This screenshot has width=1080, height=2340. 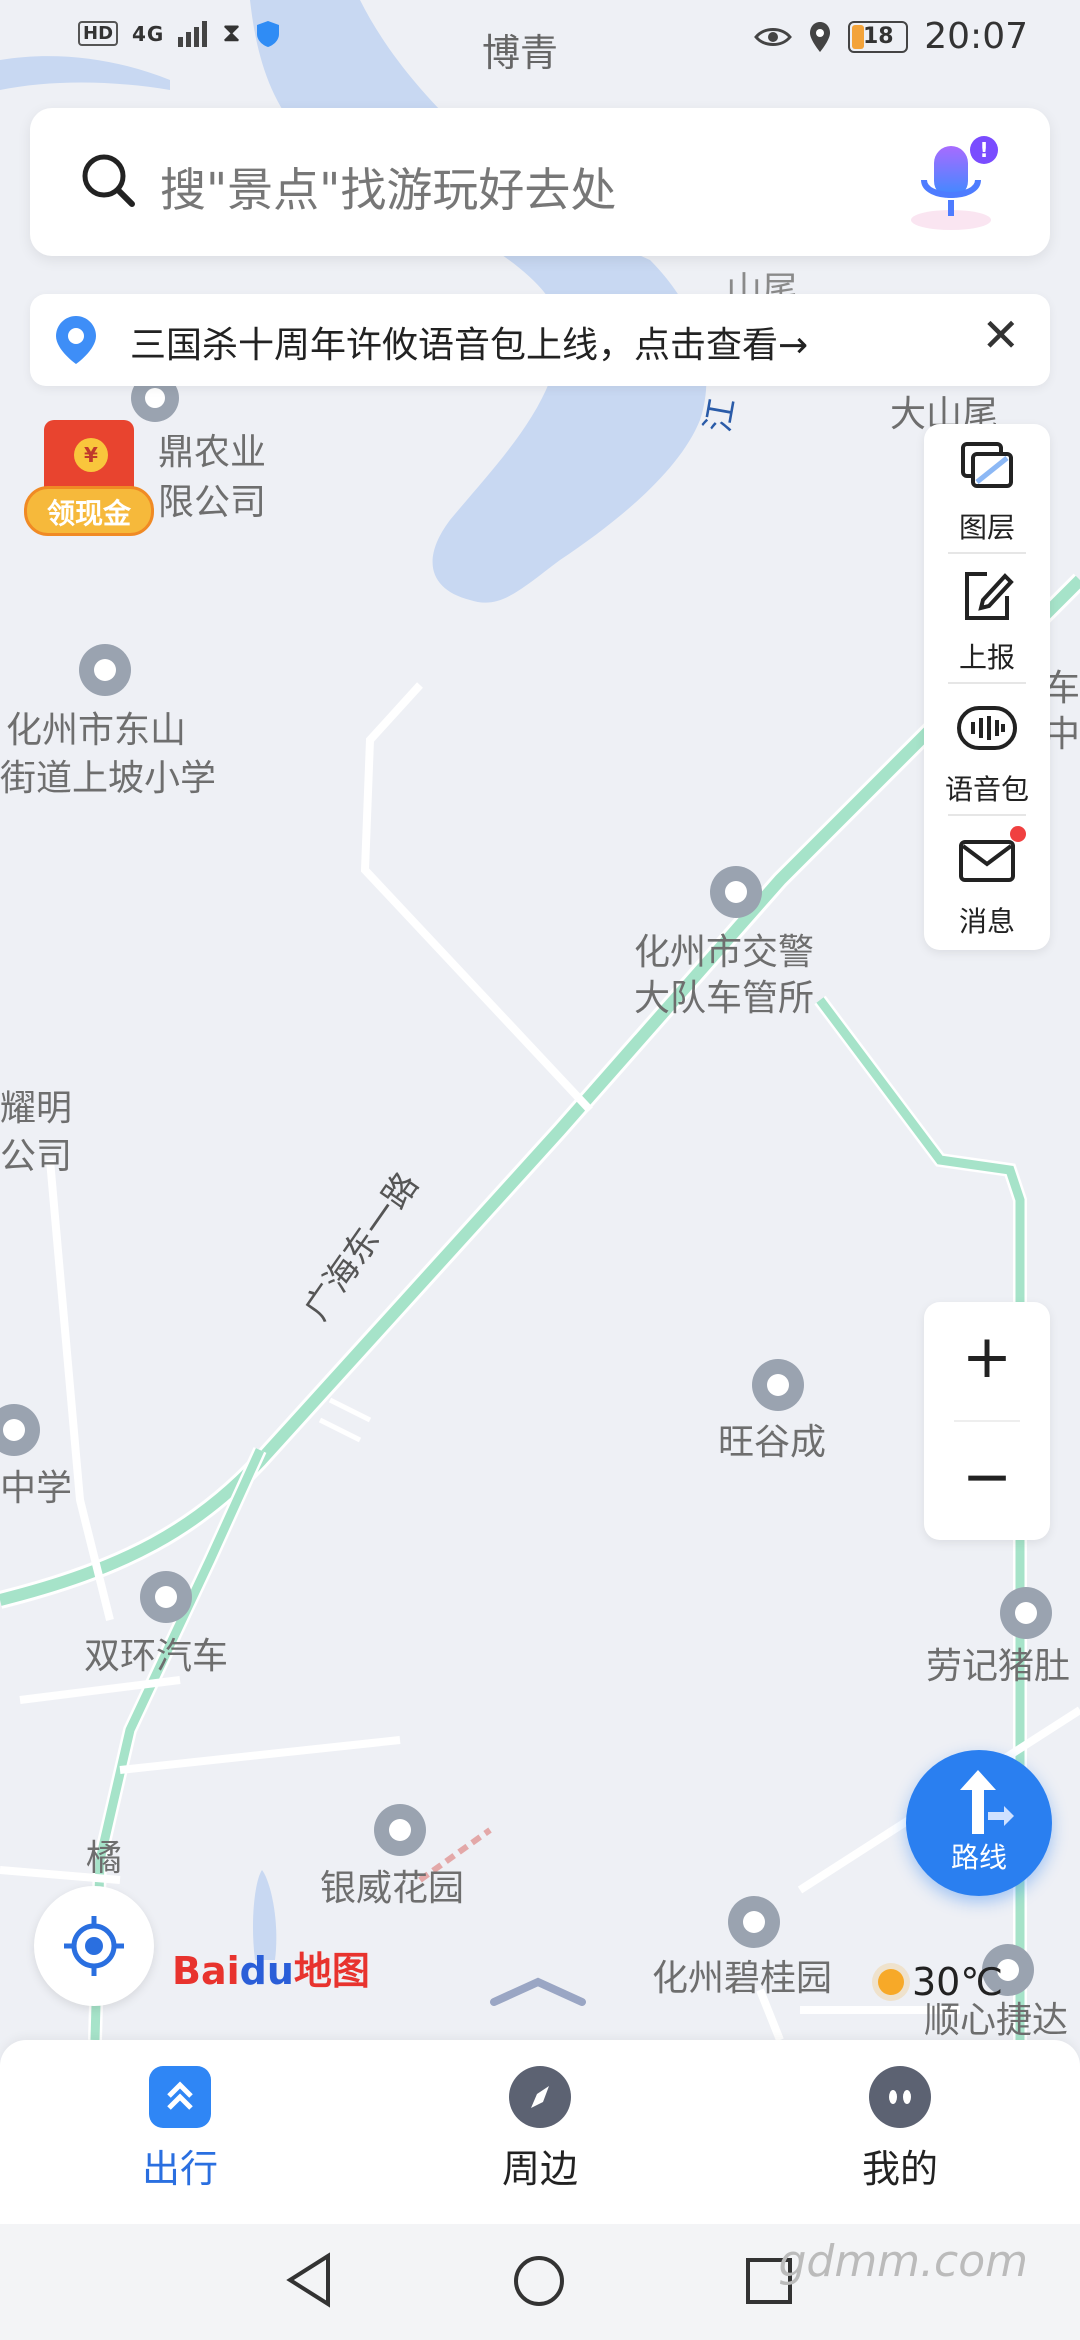 I want to click on route-button: 路线, so click(x=979, y=1823).